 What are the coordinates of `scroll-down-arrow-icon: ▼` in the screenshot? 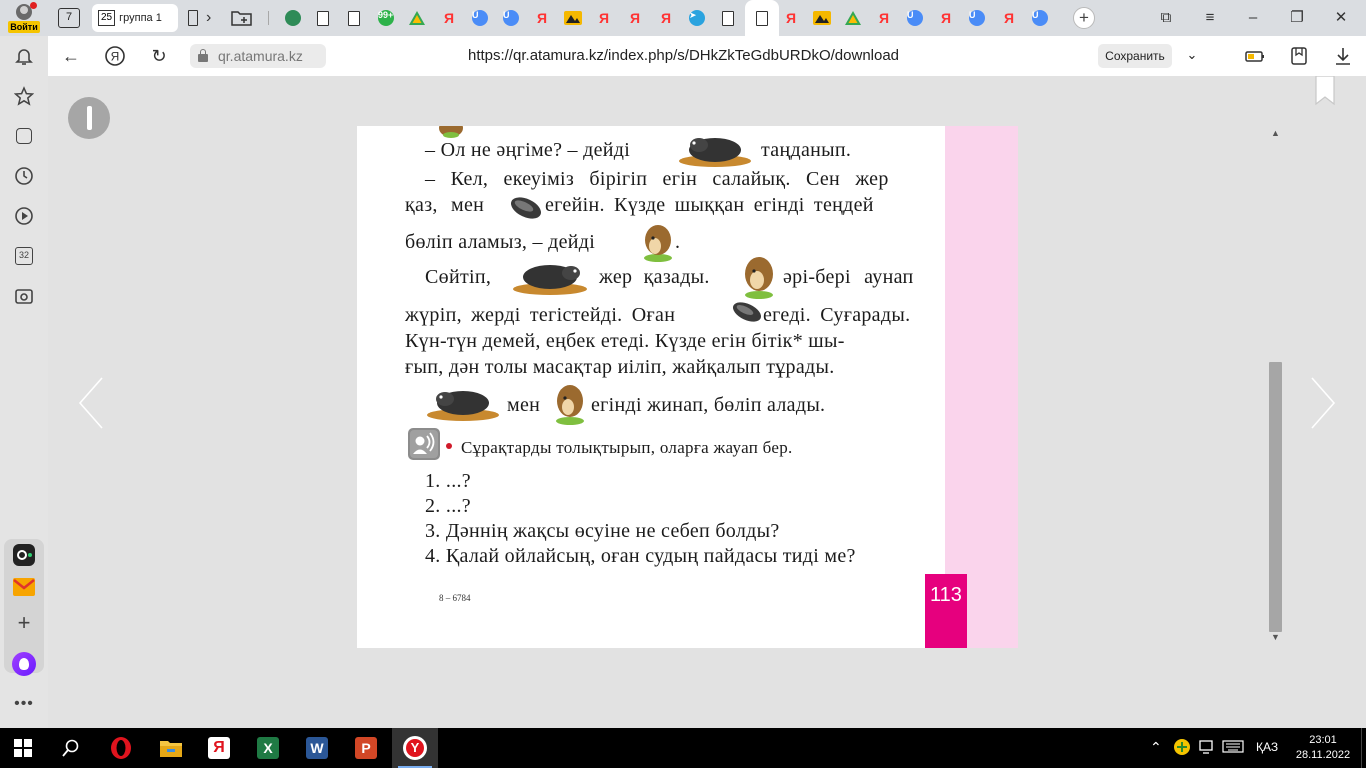 It's located at (1275, 637).